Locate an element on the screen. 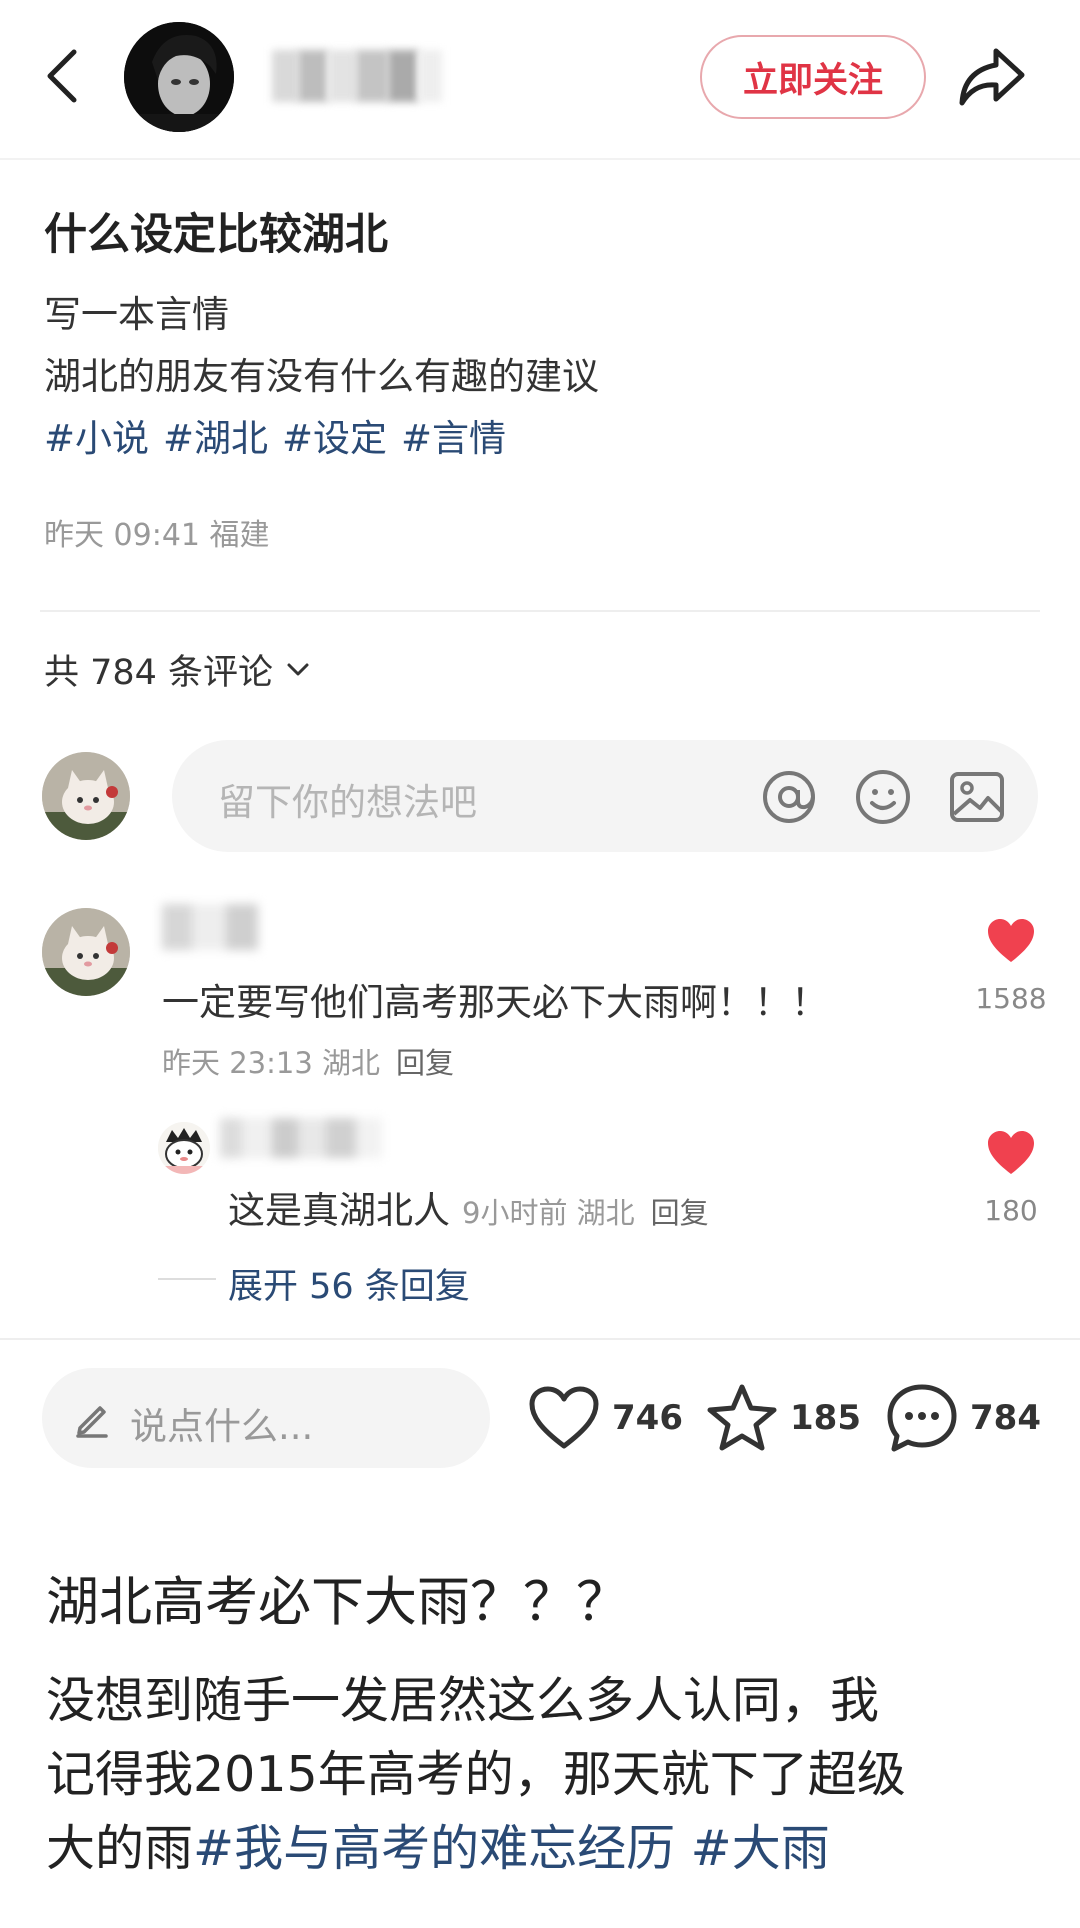 The image size is (1080, 1928). bottom-bar-divider is located at coordinates (540, 1339).